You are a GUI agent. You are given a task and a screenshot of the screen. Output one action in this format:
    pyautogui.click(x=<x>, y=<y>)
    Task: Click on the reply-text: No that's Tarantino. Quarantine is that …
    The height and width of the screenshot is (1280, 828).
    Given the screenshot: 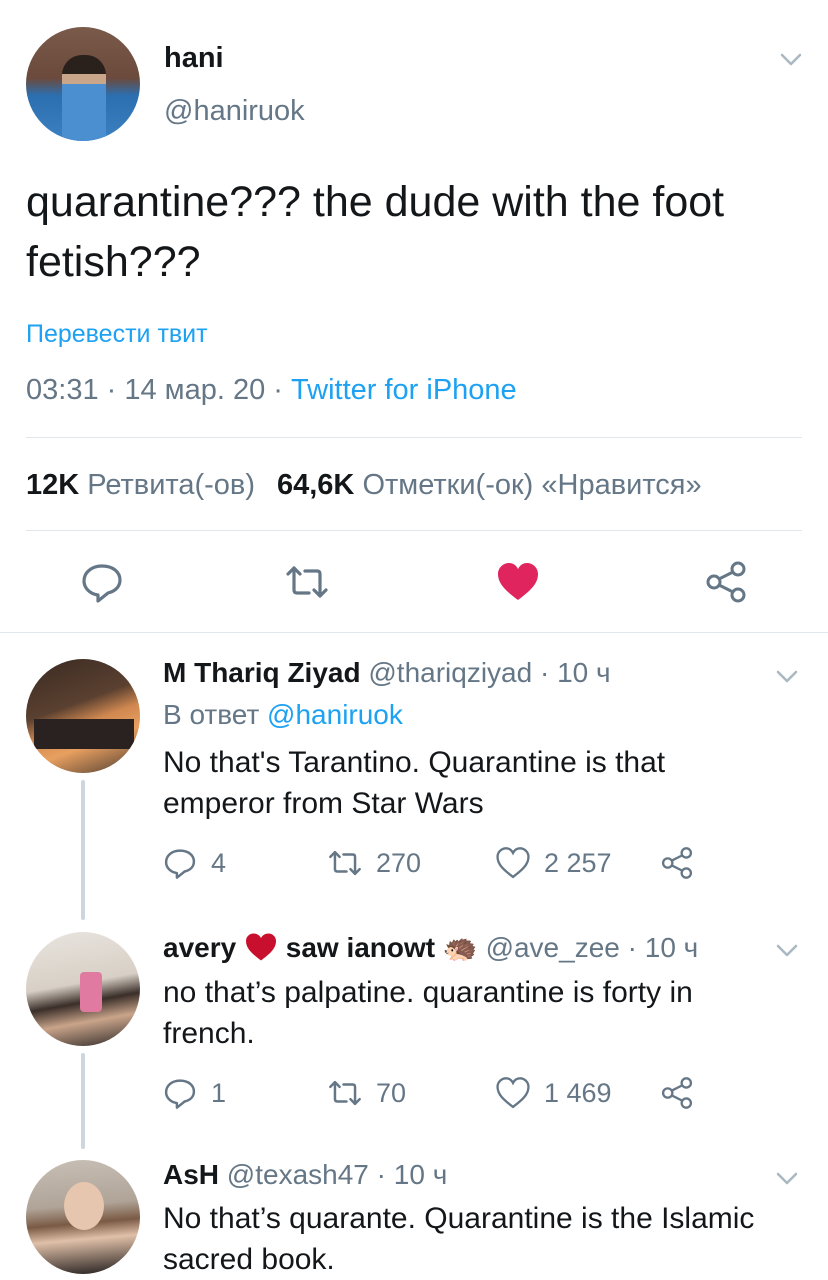 What is the action you would take?
    pyautogui.click(x=414, y=783)
    